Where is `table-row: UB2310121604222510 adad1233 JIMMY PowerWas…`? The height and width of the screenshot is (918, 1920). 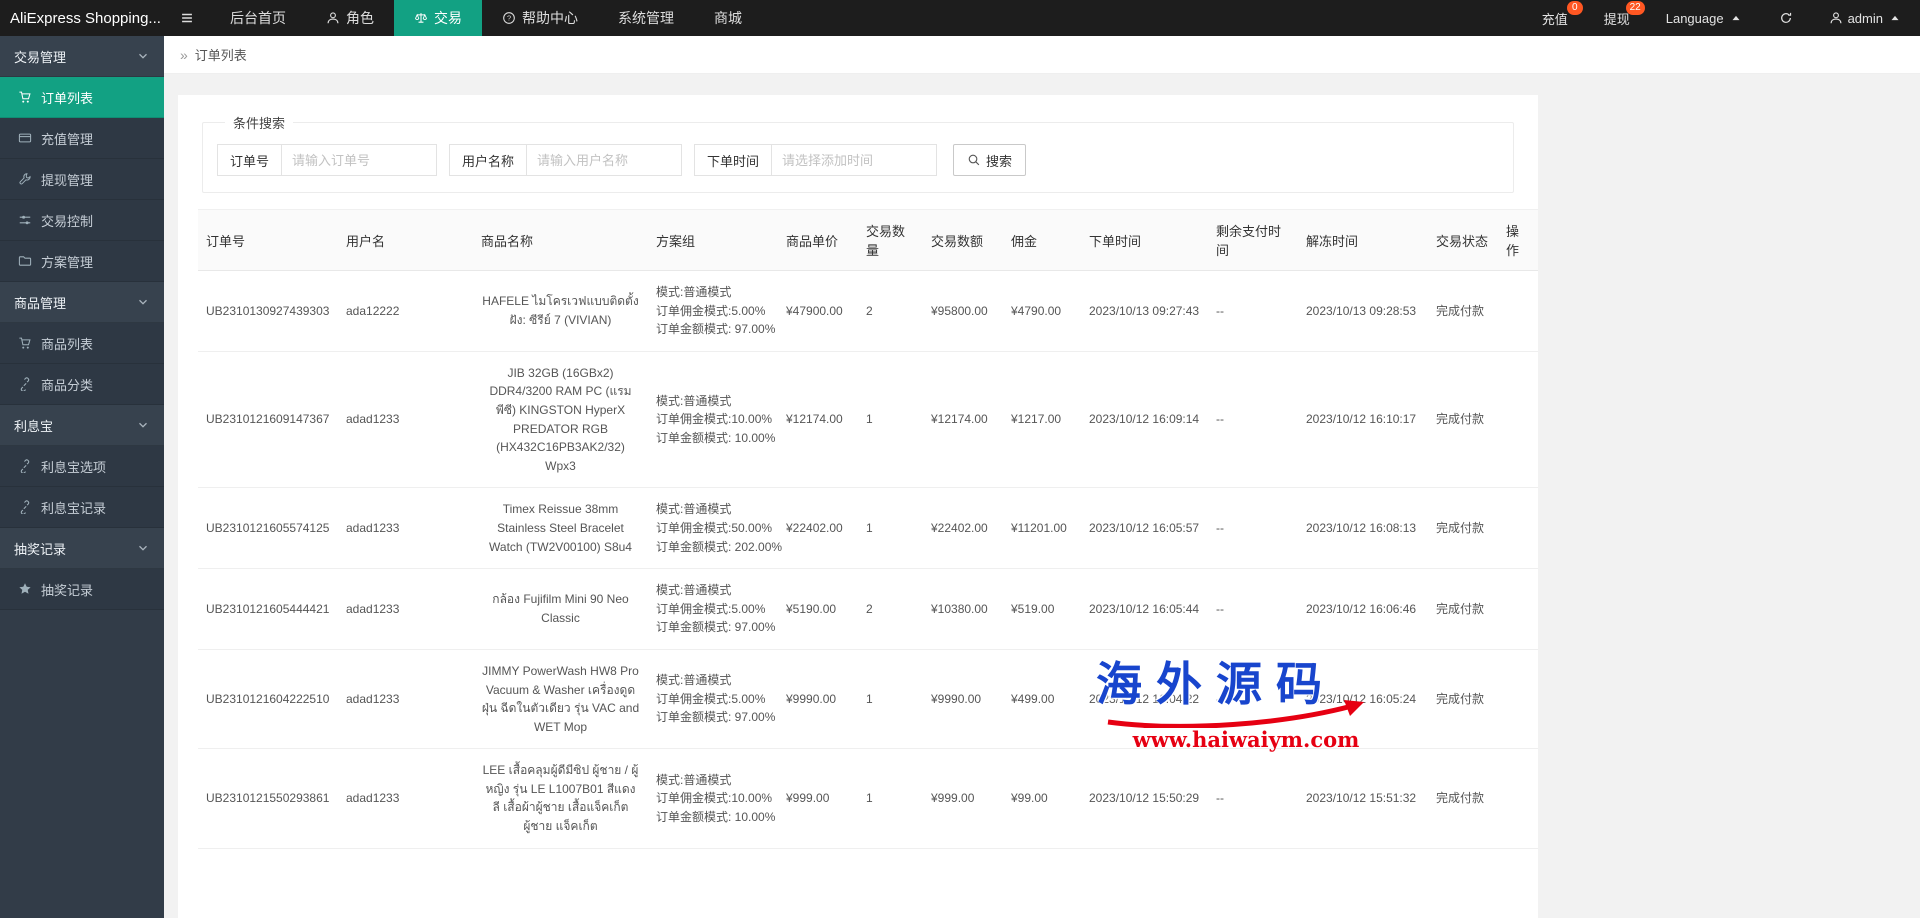 table-row: UB2310121604222510 adad1233 JIMMY PowerWas… is located at coordinates (868, 699).